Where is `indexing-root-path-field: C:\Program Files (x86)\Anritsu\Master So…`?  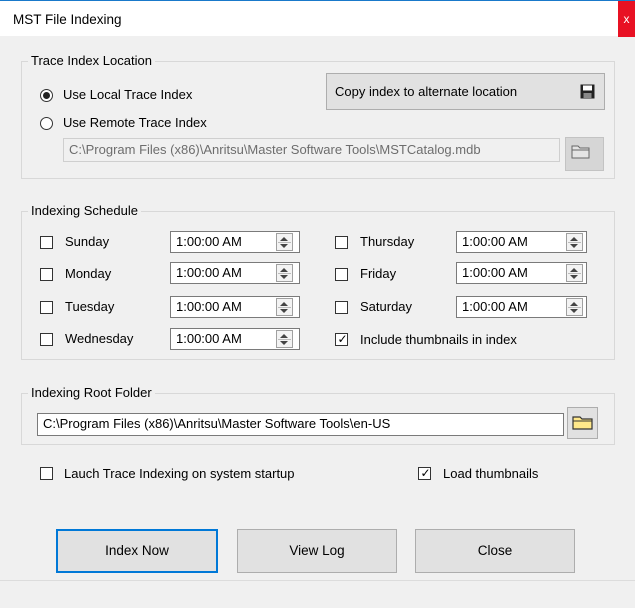 indexing-root-path-field: C:\Program Files (x86)\Anritsu\Master So… is located at coordinates (300, 424).